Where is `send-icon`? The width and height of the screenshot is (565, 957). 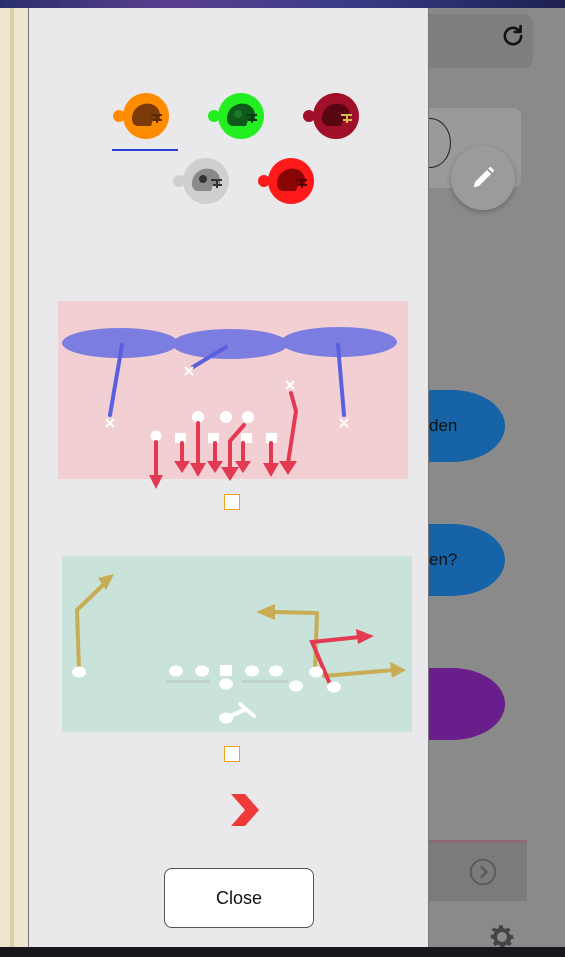
send-icon is located at coordinates (483, 872).